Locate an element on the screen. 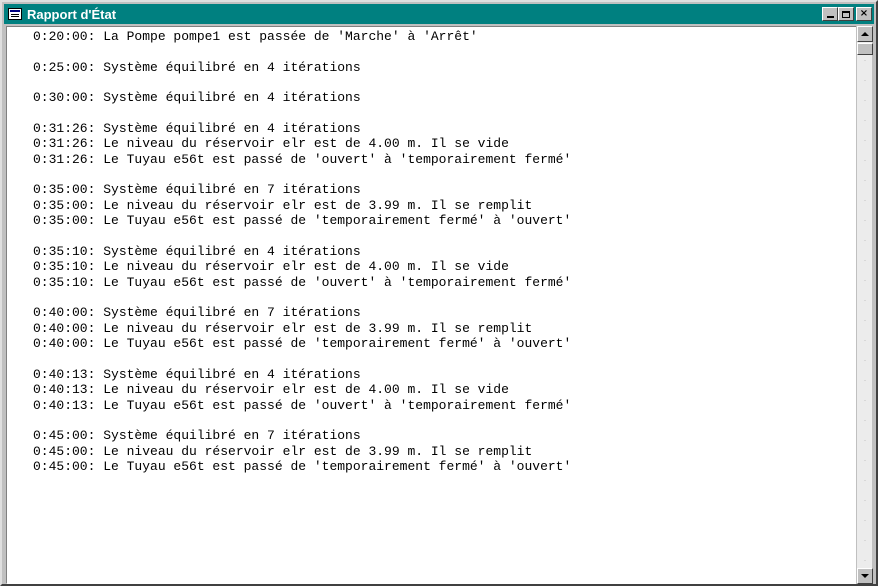 The height and width of the screenshot is (586, 878). scroll-up-button is located at coordinates (865, 34).